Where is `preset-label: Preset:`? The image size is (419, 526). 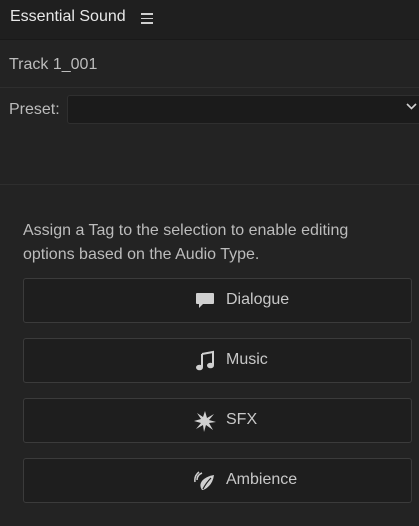 preset-label: Preset: is located at coordinates (34, 109).